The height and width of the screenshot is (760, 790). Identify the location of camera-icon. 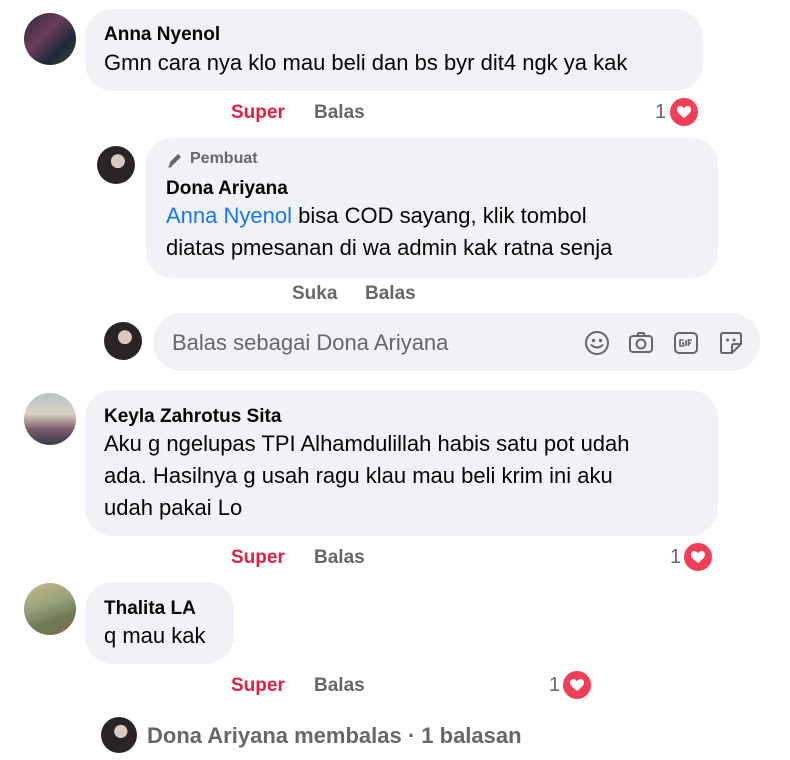
(641, 343).